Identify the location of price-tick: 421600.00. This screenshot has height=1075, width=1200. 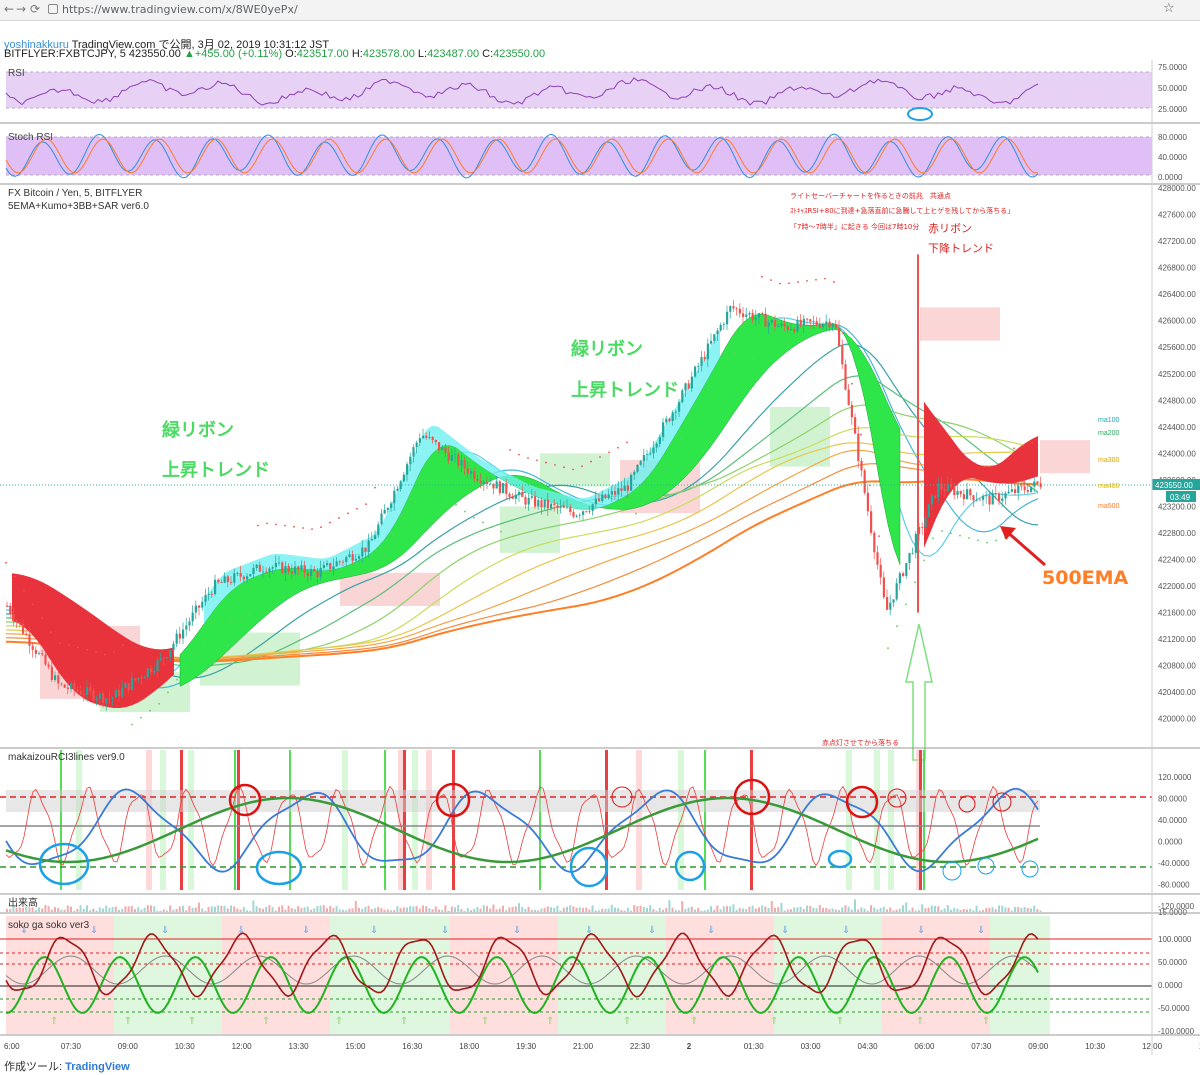
(1177, 613).